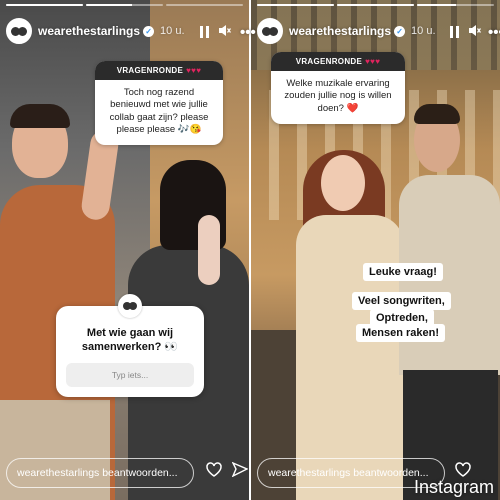 This screenshot has width=500, height=500. Describe the element at coordinates (453, 487) in the screenshot. I see `instagram-watermark: Instagram` at that location.